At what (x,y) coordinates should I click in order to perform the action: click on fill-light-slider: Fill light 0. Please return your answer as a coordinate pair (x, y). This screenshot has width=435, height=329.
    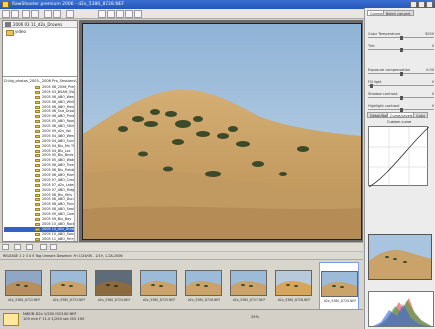
    Looking at the image, I should click on (401, 84).